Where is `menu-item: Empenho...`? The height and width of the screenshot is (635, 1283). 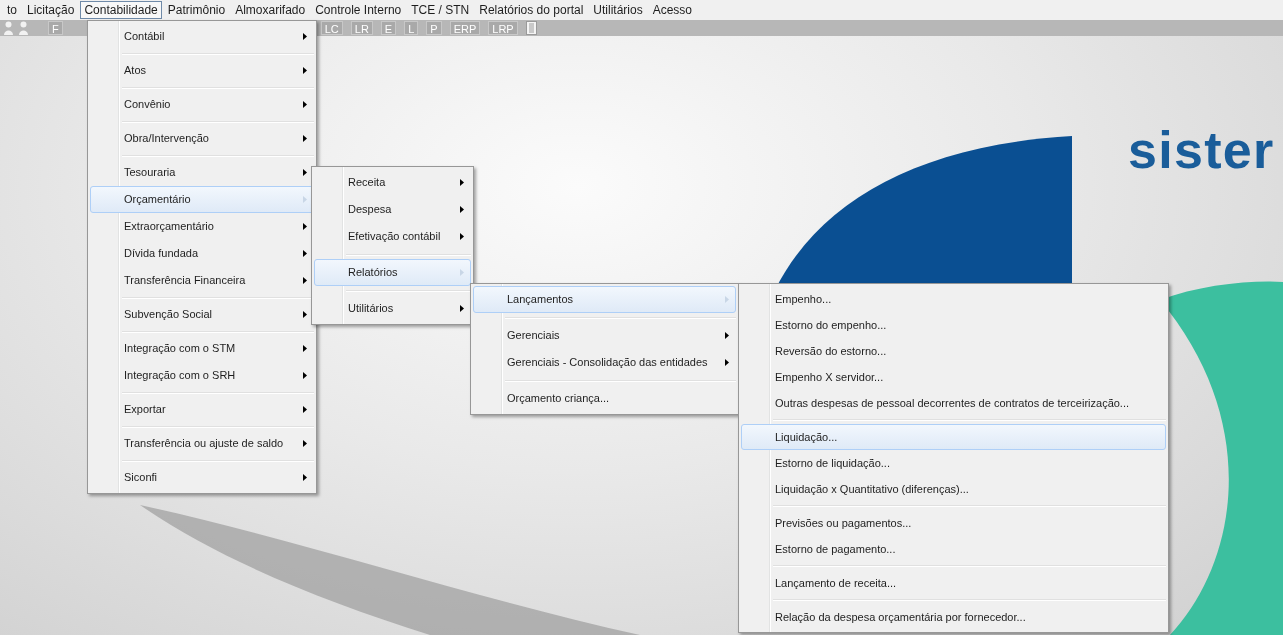
menu-item: Empenho... is located at coordinates (953, 299).